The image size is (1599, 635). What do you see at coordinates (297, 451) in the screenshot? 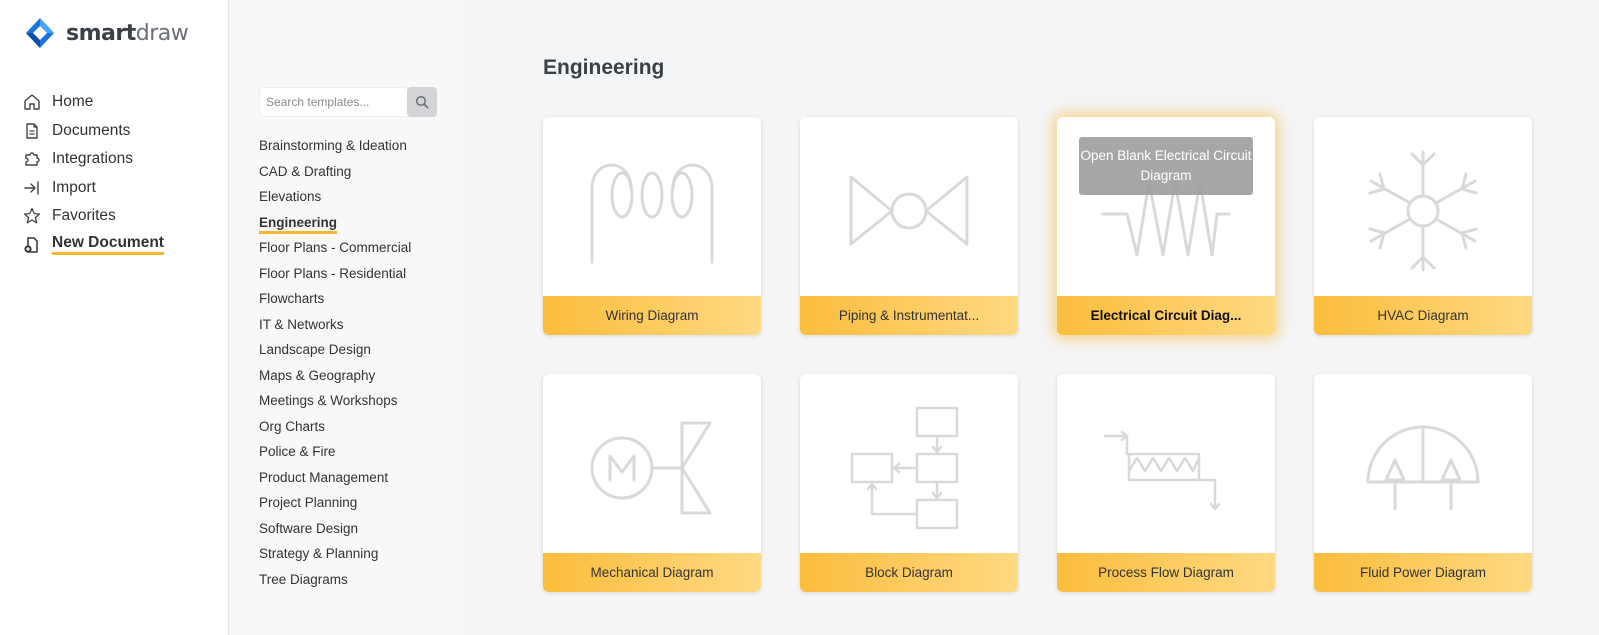
I see `category-label: Police & Fire` at bounding box center [297, 451].